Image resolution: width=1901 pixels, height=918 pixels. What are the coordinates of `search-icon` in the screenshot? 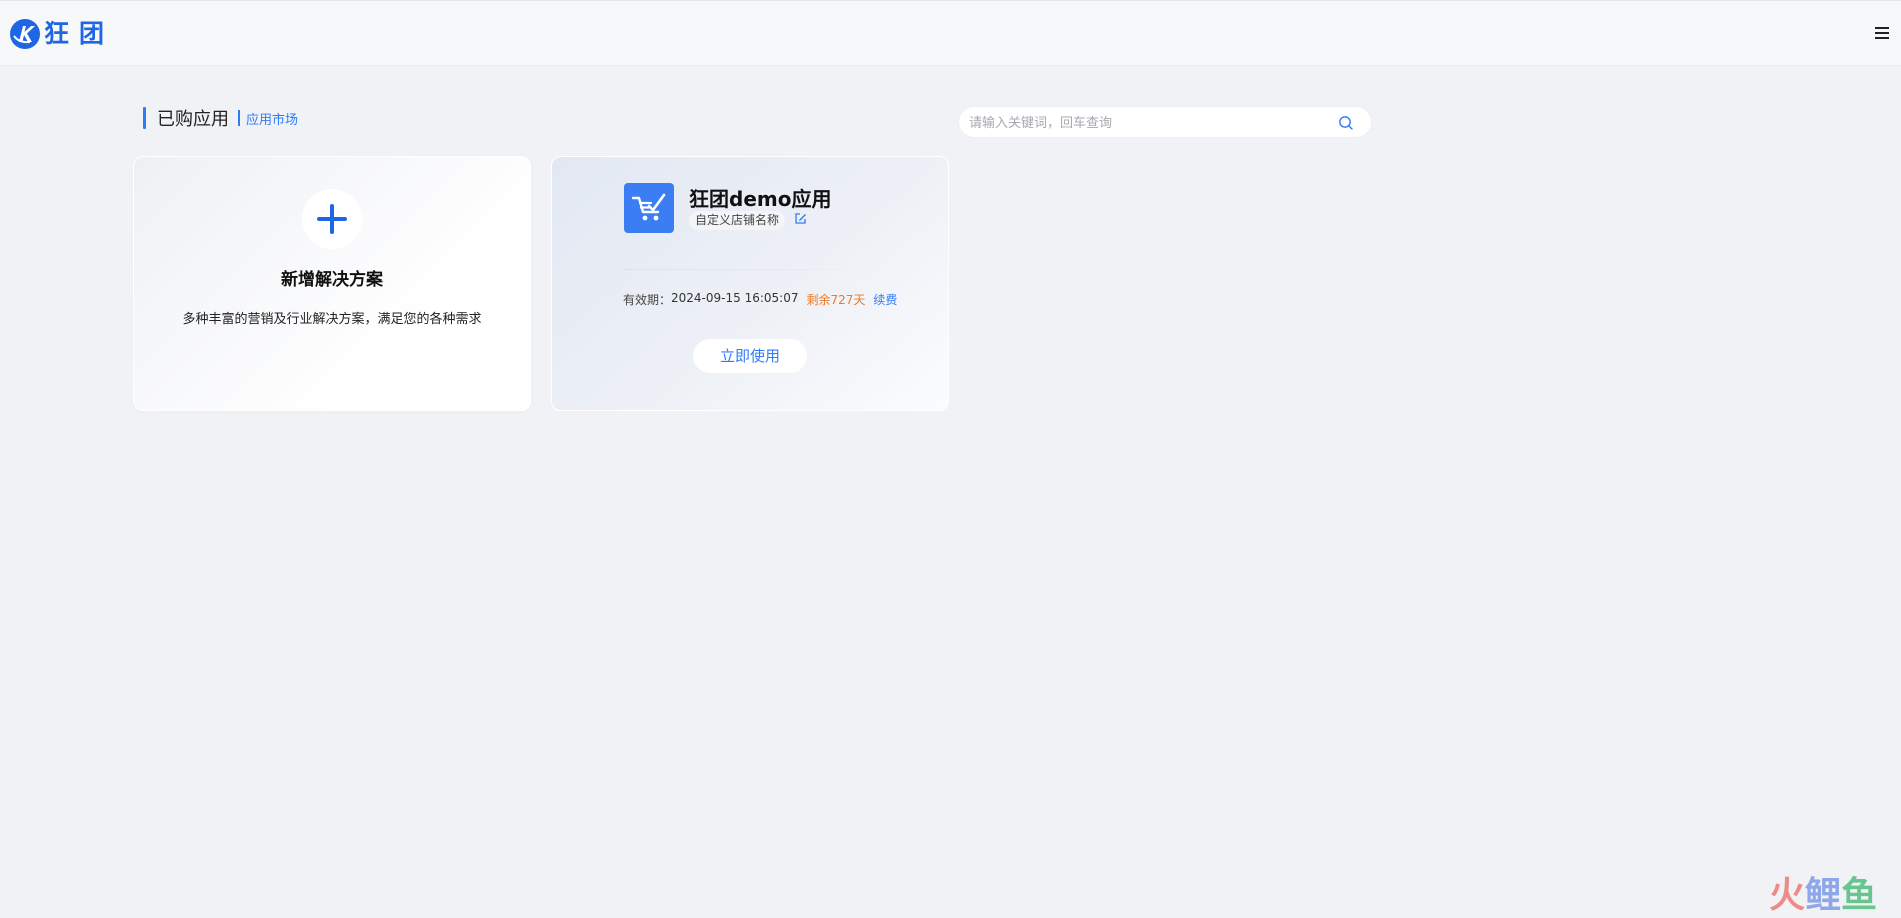 It's located at (1346, 123).